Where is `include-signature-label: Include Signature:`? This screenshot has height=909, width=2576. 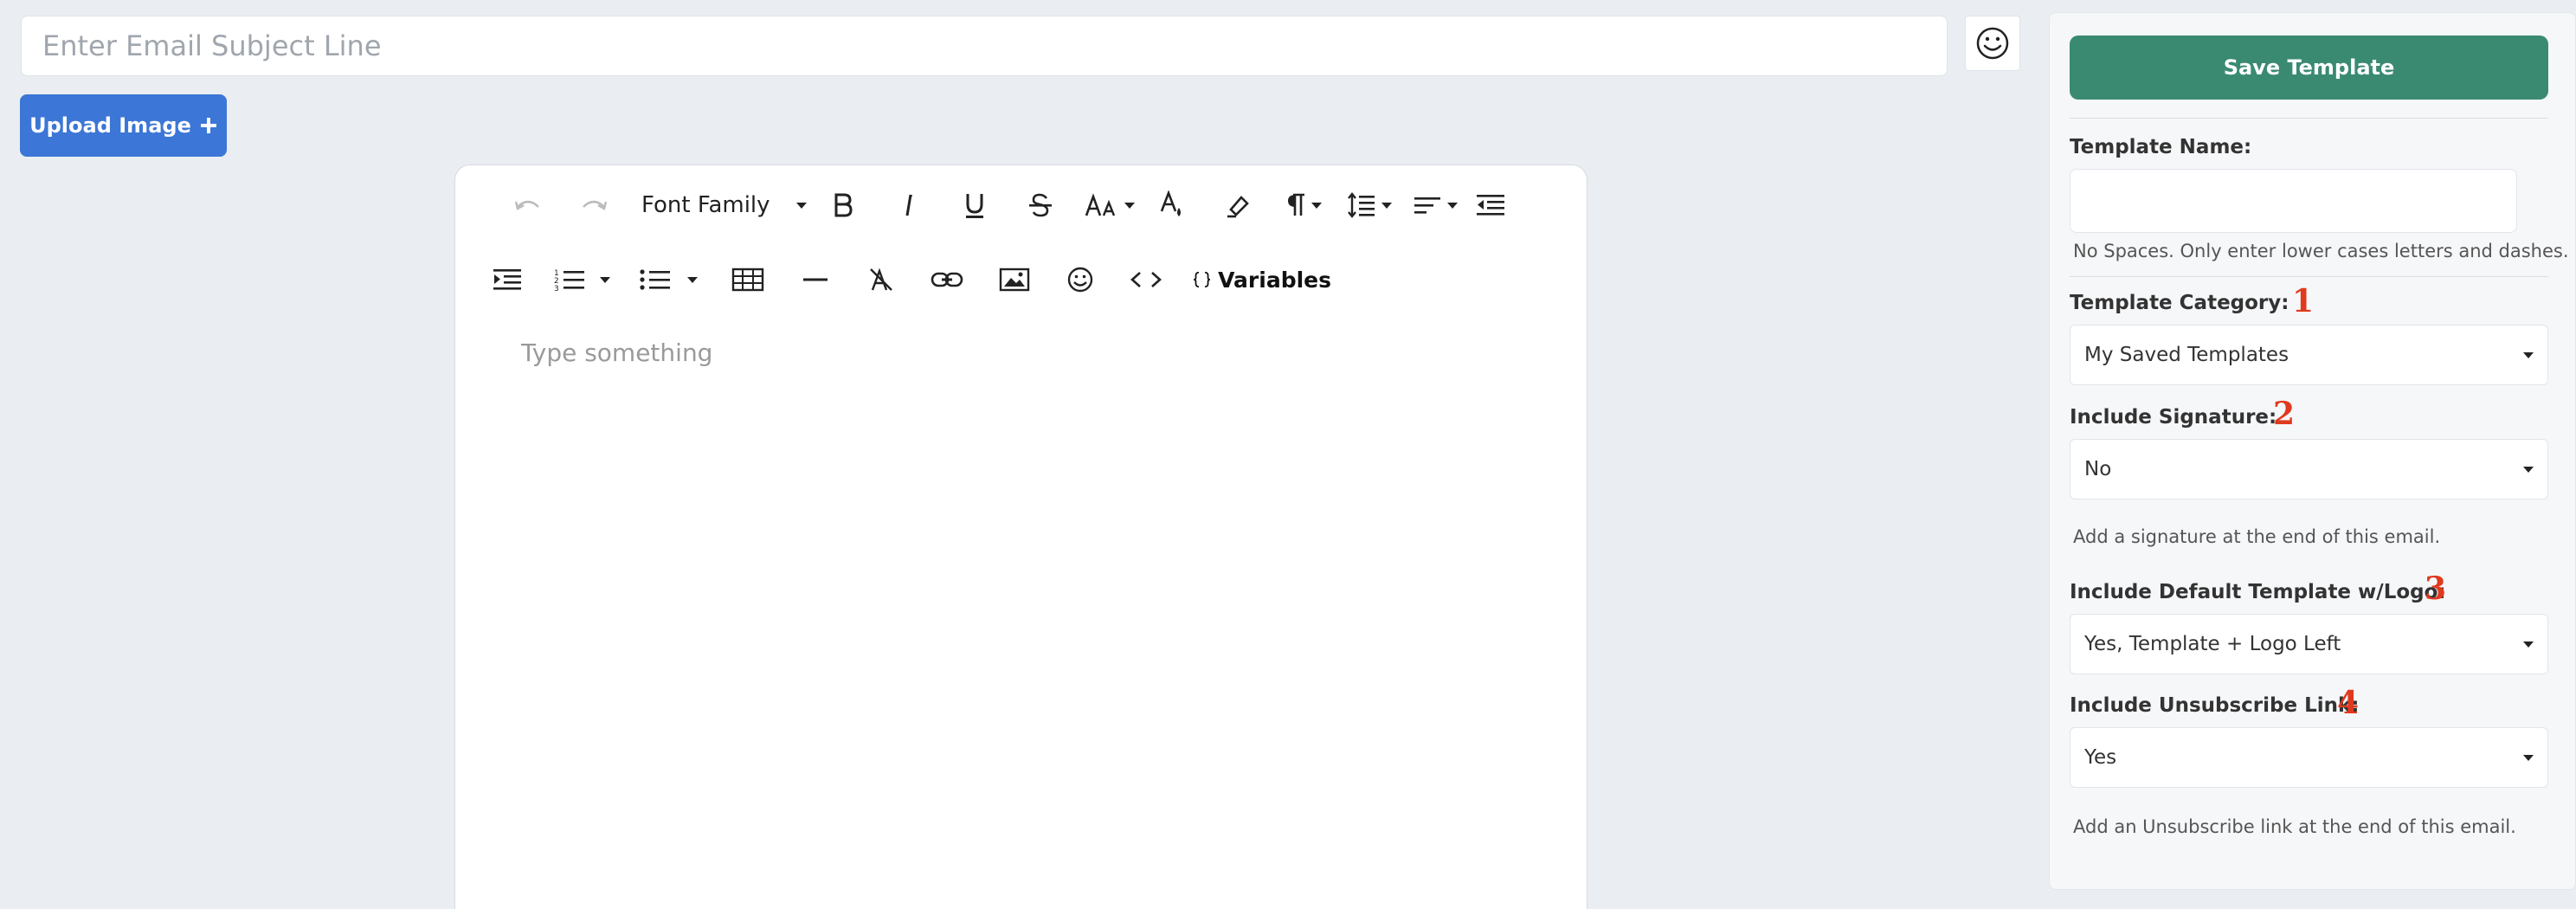 include-signature-label: Include Signature: is located at coordinates (2173, 418).